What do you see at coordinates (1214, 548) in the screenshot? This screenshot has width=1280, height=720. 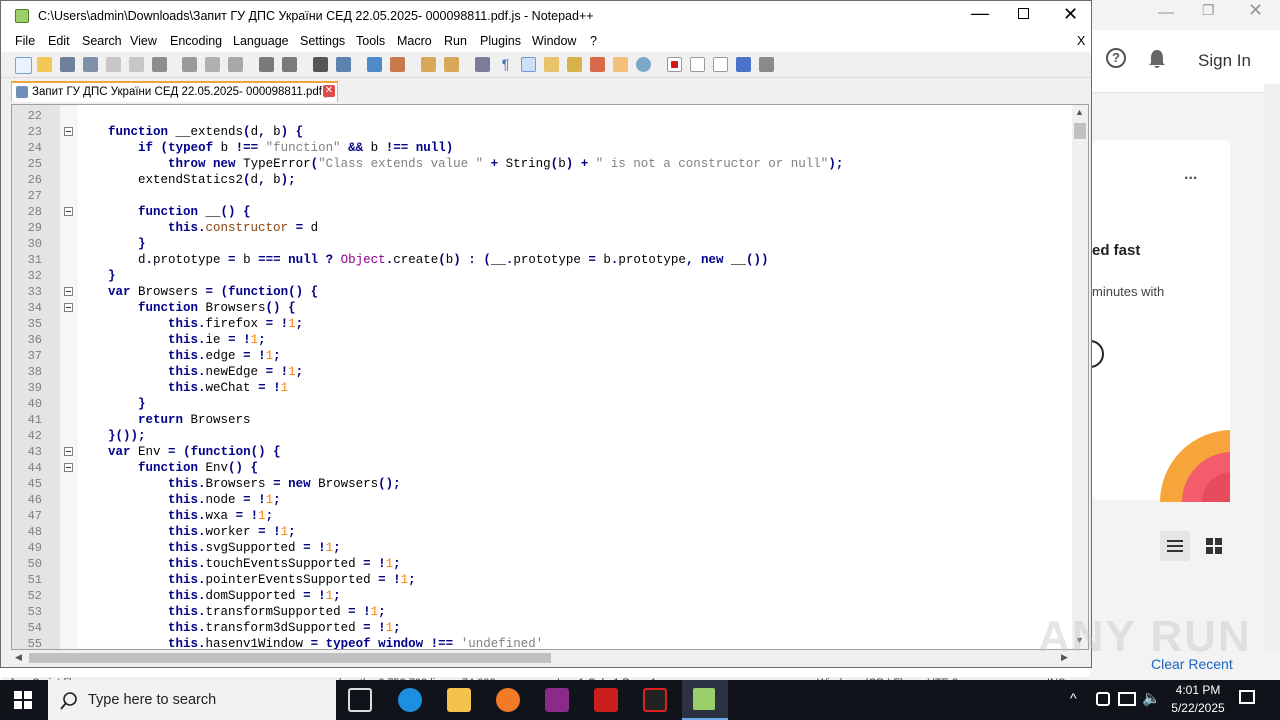 I see `grid-view-icon` at bounding box center [1214, 548].